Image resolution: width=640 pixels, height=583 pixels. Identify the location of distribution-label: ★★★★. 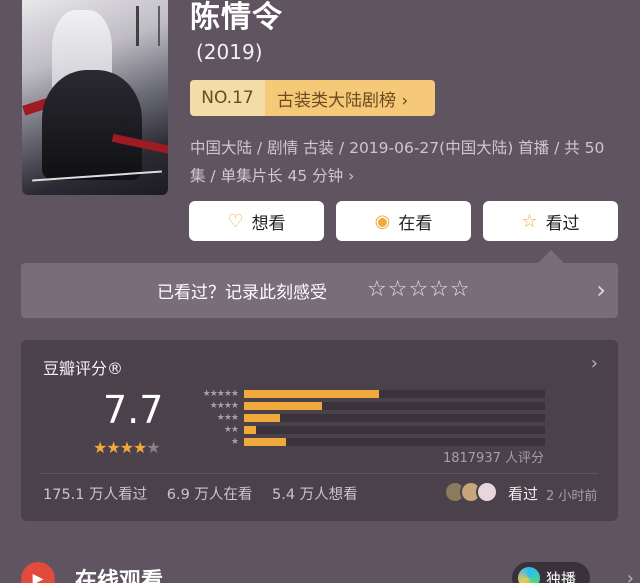
(224, 406).